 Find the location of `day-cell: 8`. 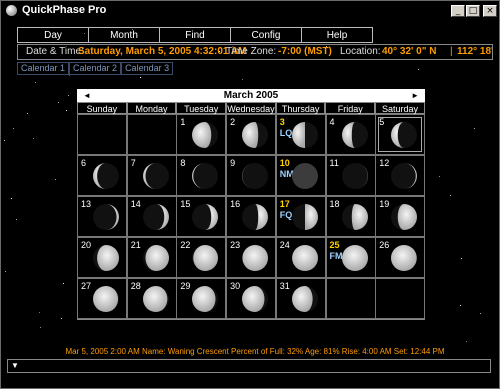

day-cell: 8 is located at coordinates (201, 175).